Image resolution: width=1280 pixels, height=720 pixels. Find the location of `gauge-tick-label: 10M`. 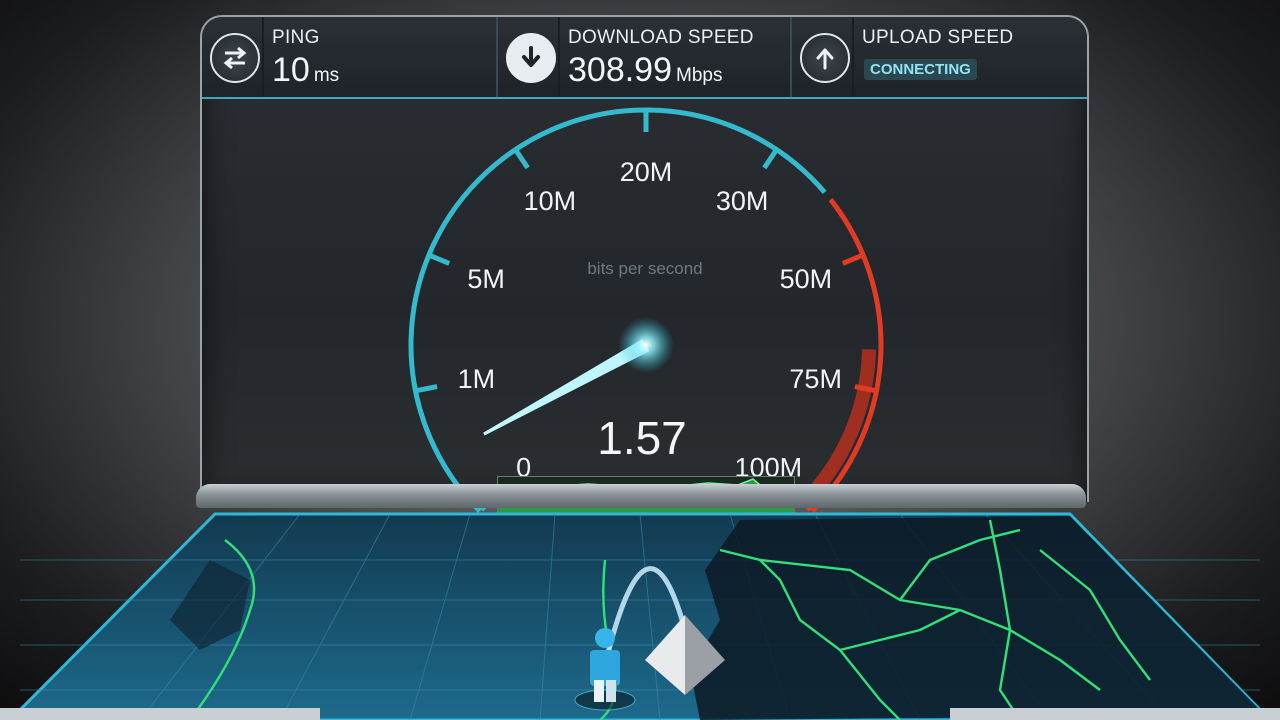

gauge-tick-label: 10M is located at coordinates (550, 201).